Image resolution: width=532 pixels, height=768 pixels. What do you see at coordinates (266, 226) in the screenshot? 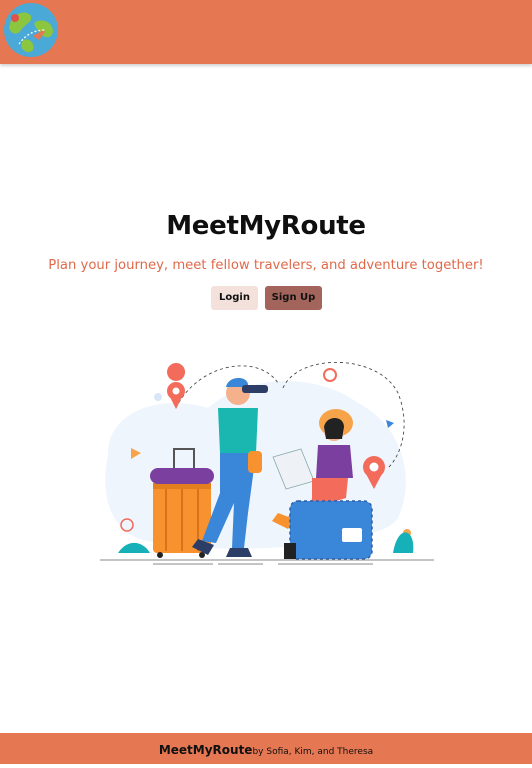
I see `page-title: MeetMyRoute` at bounding box center [266, 226].